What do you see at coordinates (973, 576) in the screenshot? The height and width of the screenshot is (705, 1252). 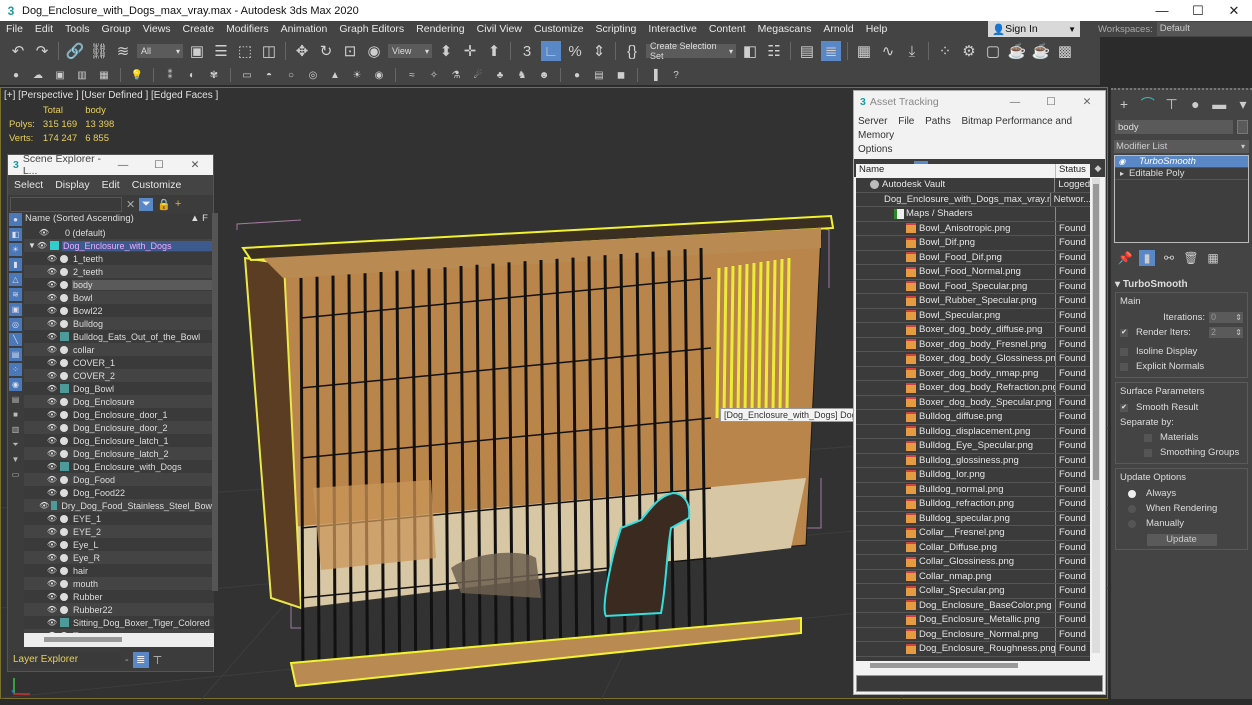 I see `asset-row: Collar_nmap.png Found` at bounding box center [973, 576].